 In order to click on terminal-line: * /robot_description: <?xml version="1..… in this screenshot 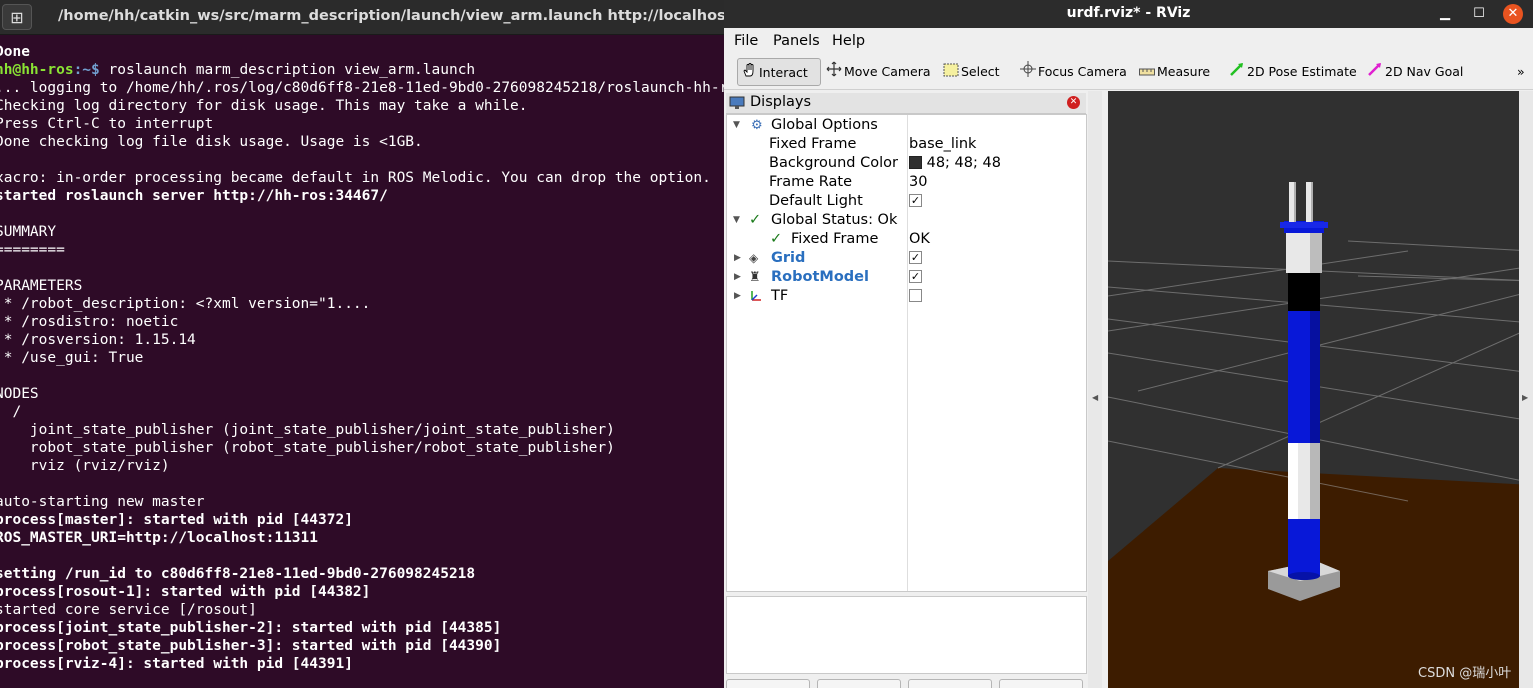, I will do `click(185, 304)`.